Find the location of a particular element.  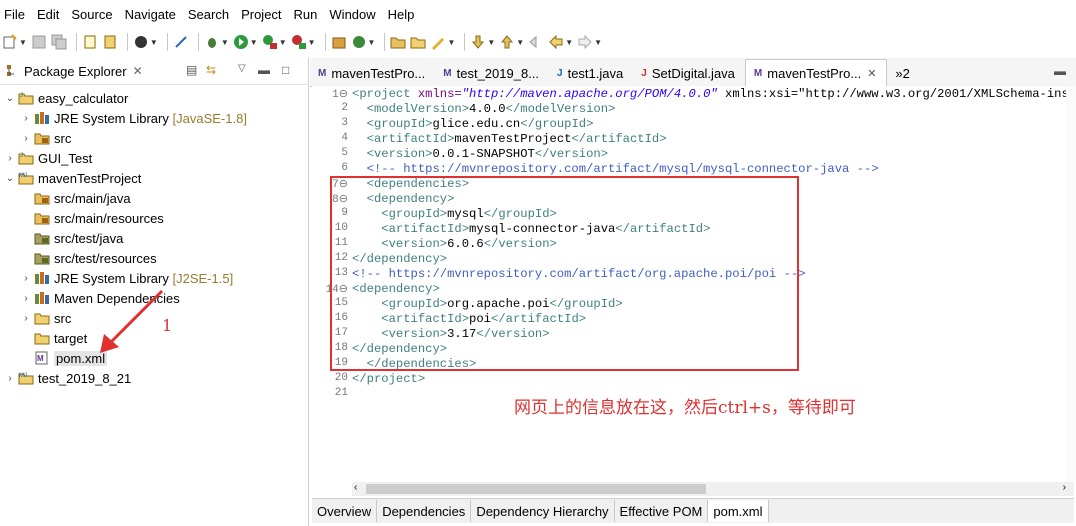

code-line: <groupId>glice.edu.cn</groupId> is located at coordinates (473, 124).